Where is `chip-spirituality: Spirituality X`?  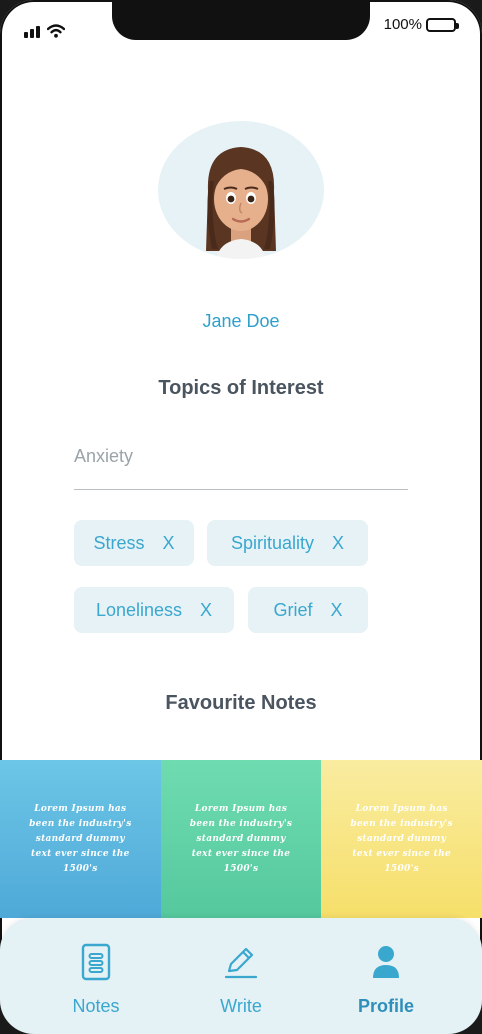 chip-spirituality: Spirituality X is located at coordinates (287, 543).